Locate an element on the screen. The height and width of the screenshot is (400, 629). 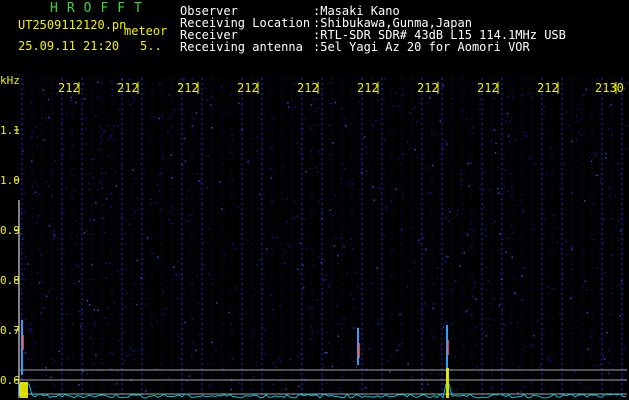
sub-value-label: 5.. is located at coordinates (151, 46).